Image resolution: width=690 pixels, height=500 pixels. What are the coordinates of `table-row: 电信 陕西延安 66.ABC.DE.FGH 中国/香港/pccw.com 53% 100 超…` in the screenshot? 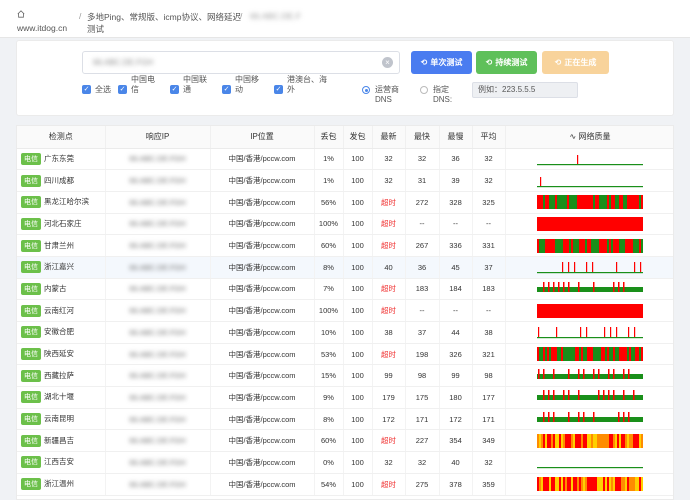 It's located at (345, 354).